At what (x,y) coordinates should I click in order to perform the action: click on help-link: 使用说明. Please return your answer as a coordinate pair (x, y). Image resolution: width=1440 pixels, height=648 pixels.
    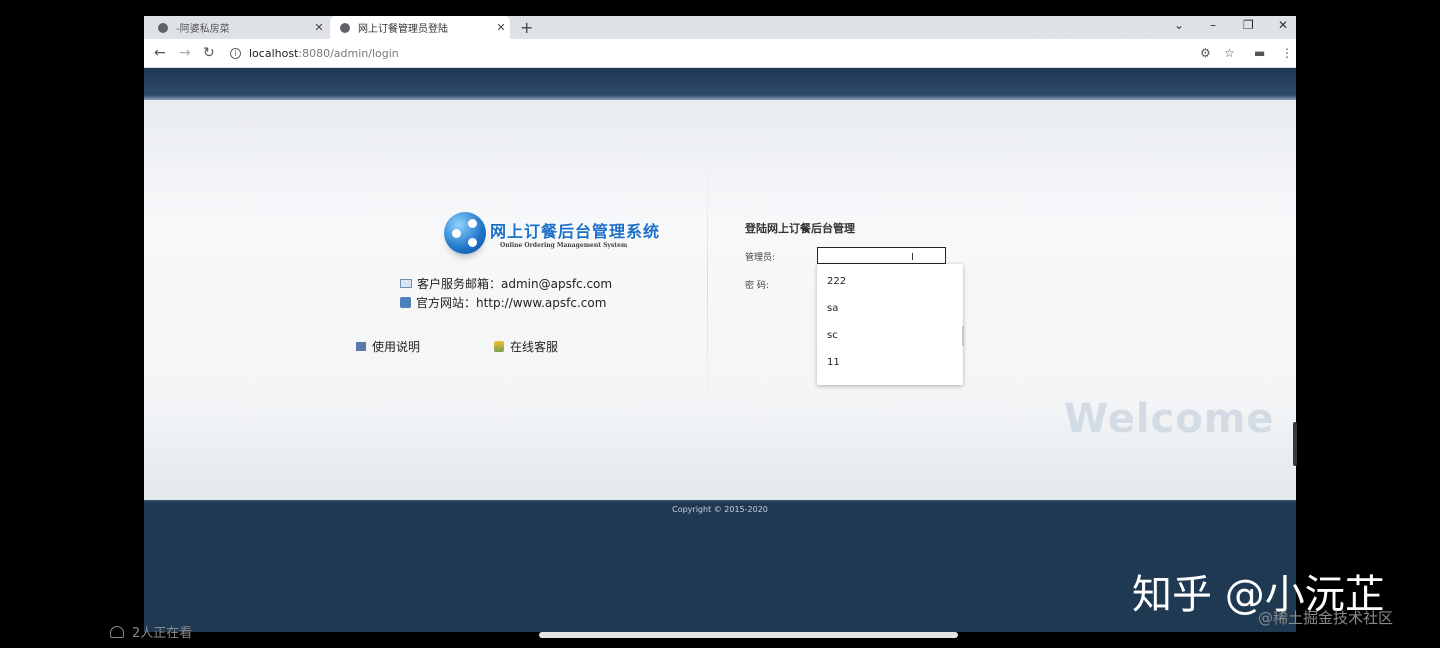
    Looking at the image, I should click on (388, 346).